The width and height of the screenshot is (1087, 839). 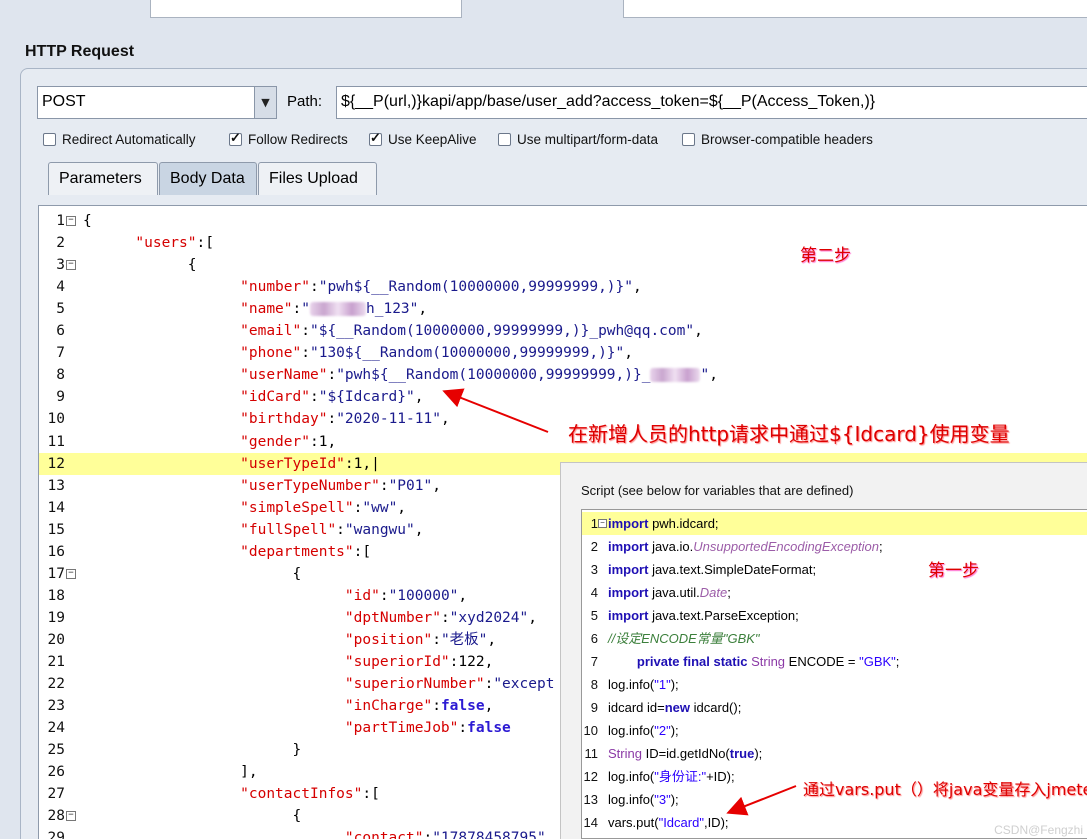 What do you see at coordinates (787, 139) in the screenshot?
I see `option-label: Browser-compatible headers` at bounding box center [787, 139].